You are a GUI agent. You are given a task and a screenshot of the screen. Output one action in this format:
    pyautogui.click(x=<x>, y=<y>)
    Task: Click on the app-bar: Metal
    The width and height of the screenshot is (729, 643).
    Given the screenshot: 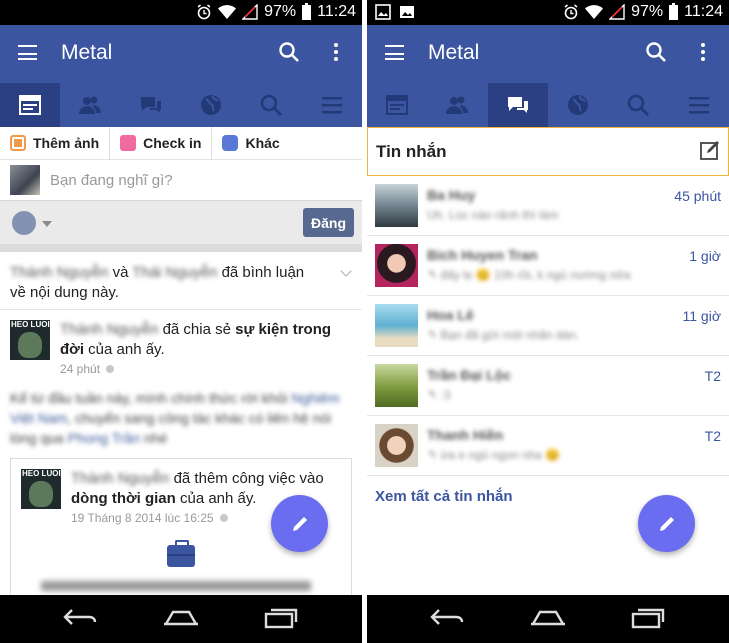 What is the action you would take?
    pyautogui.click(x=548, y=54)
    